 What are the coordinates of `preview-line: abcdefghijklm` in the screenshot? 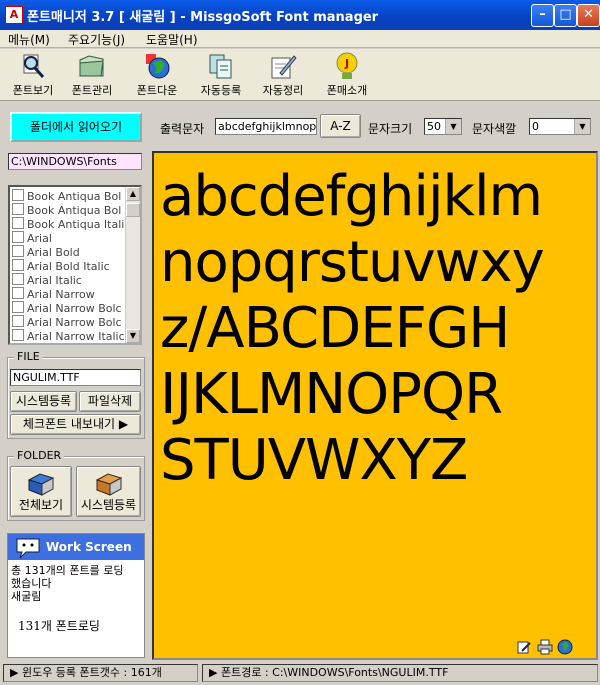 It's located at (351, 196).